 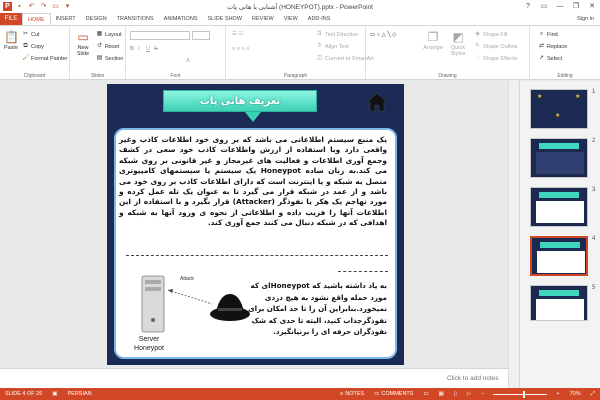 I want to click on font-name-field, so click(x=160, y=35).